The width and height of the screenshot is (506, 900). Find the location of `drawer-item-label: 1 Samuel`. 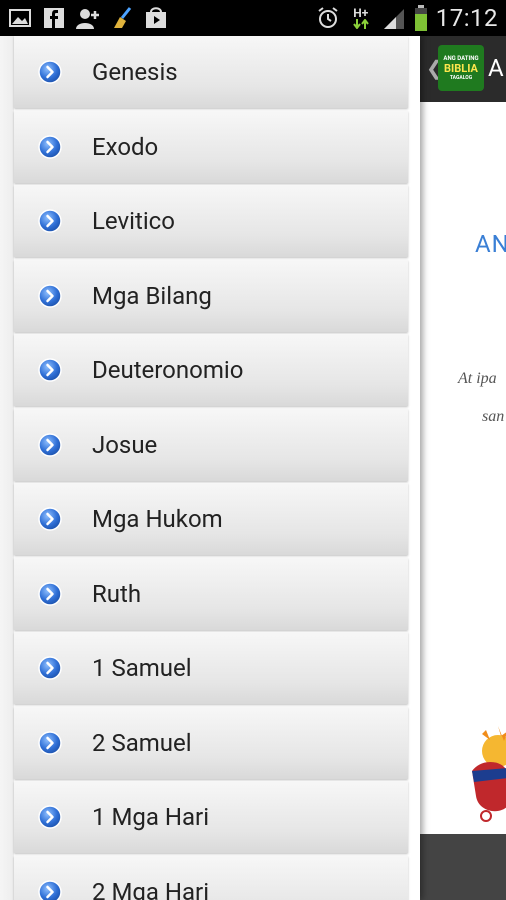

drawer-item-label: 1 Samuel is located at coordinates (142, 668).